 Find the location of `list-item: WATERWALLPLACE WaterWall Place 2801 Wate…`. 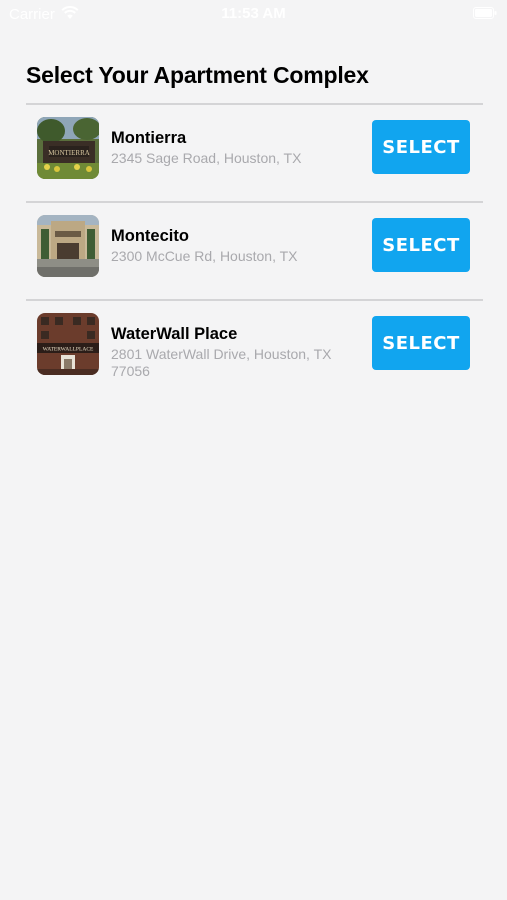

list-item: WATERWALLPLACE WaterWall Place 2801 Wate… is located at coordinates (254, 348).